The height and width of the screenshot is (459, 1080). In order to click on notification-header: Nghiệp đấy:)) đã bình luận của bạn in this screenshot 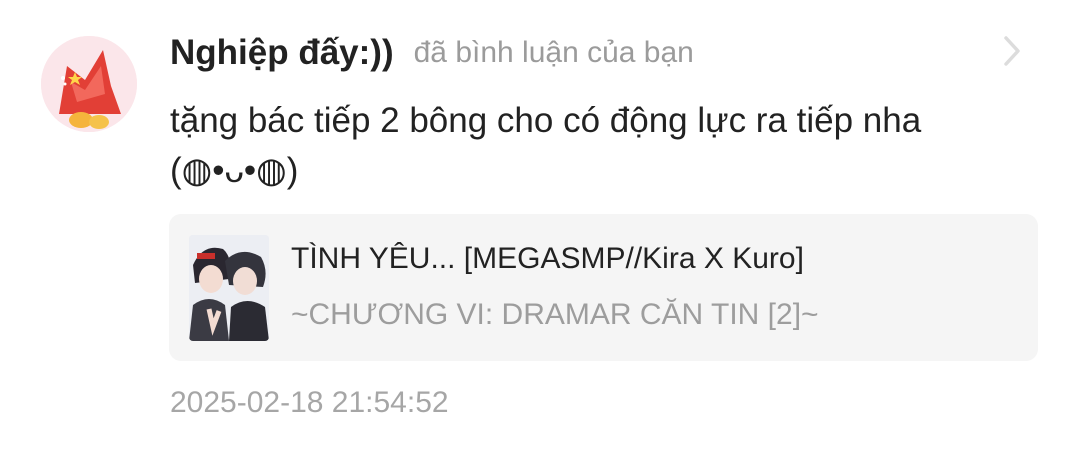, I will do `click(432, 53)`.